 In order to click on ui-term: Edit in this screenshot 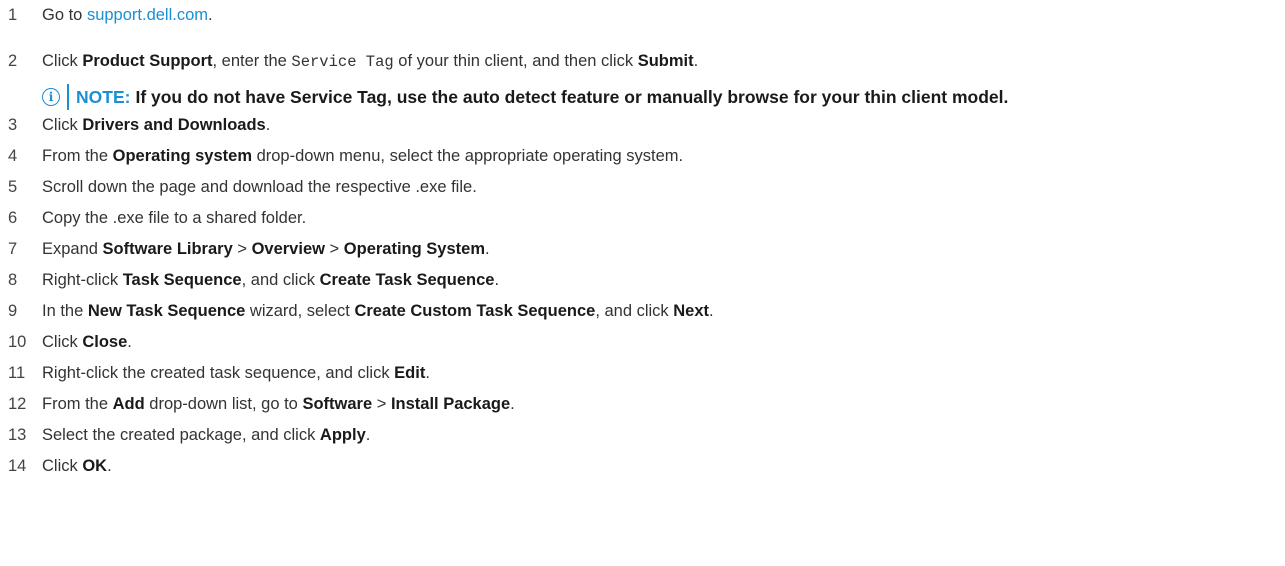, I will do `click(410, 372)`.